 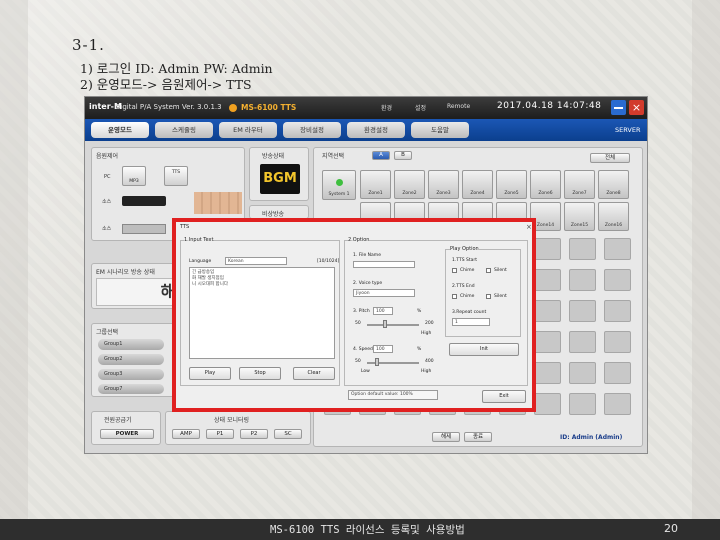 What do you see at coordinates (426, 371) in the screenshot?
I see `speed-high: High` at bounding box center [426, 371].